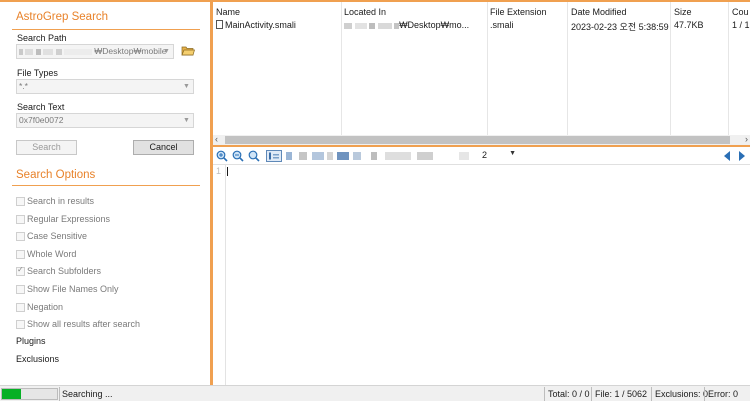 Image resolution: width=750 pixels, height=401 pixels. I want to click on column-header-located-in: Located In, so click(365, 12).